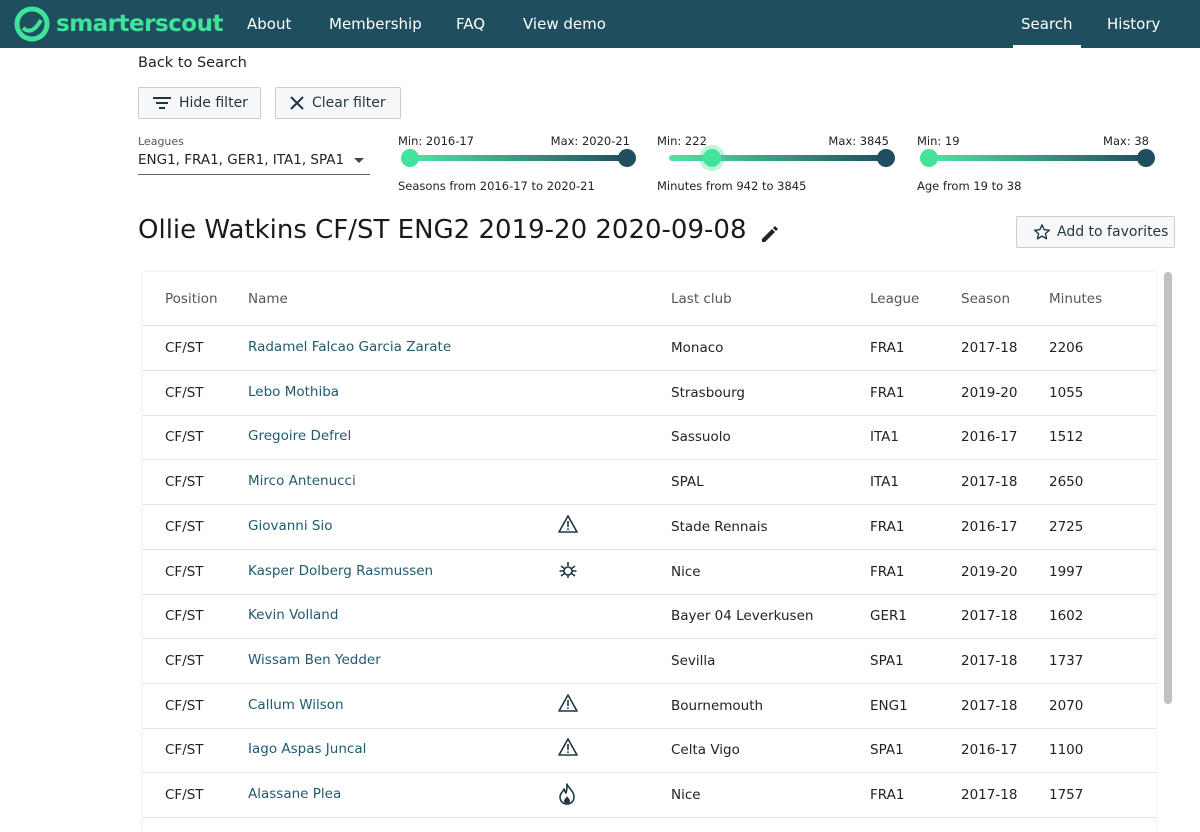 Image resolution: width=1200 pixels, height=832 pixels. I want to click on seasons-min-handle, so click(410, 158).